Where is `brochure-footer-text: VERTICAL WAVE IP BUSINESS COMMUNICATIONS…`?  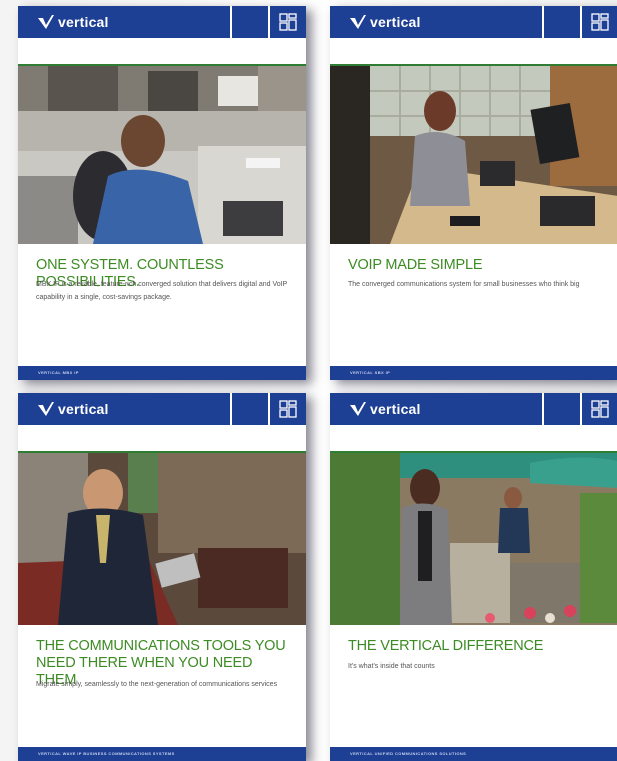 brochure-footer-text: VERTICAL WAVE IP BUSINESS COMMUNICATIONS… is located at coordinates (106, 753).